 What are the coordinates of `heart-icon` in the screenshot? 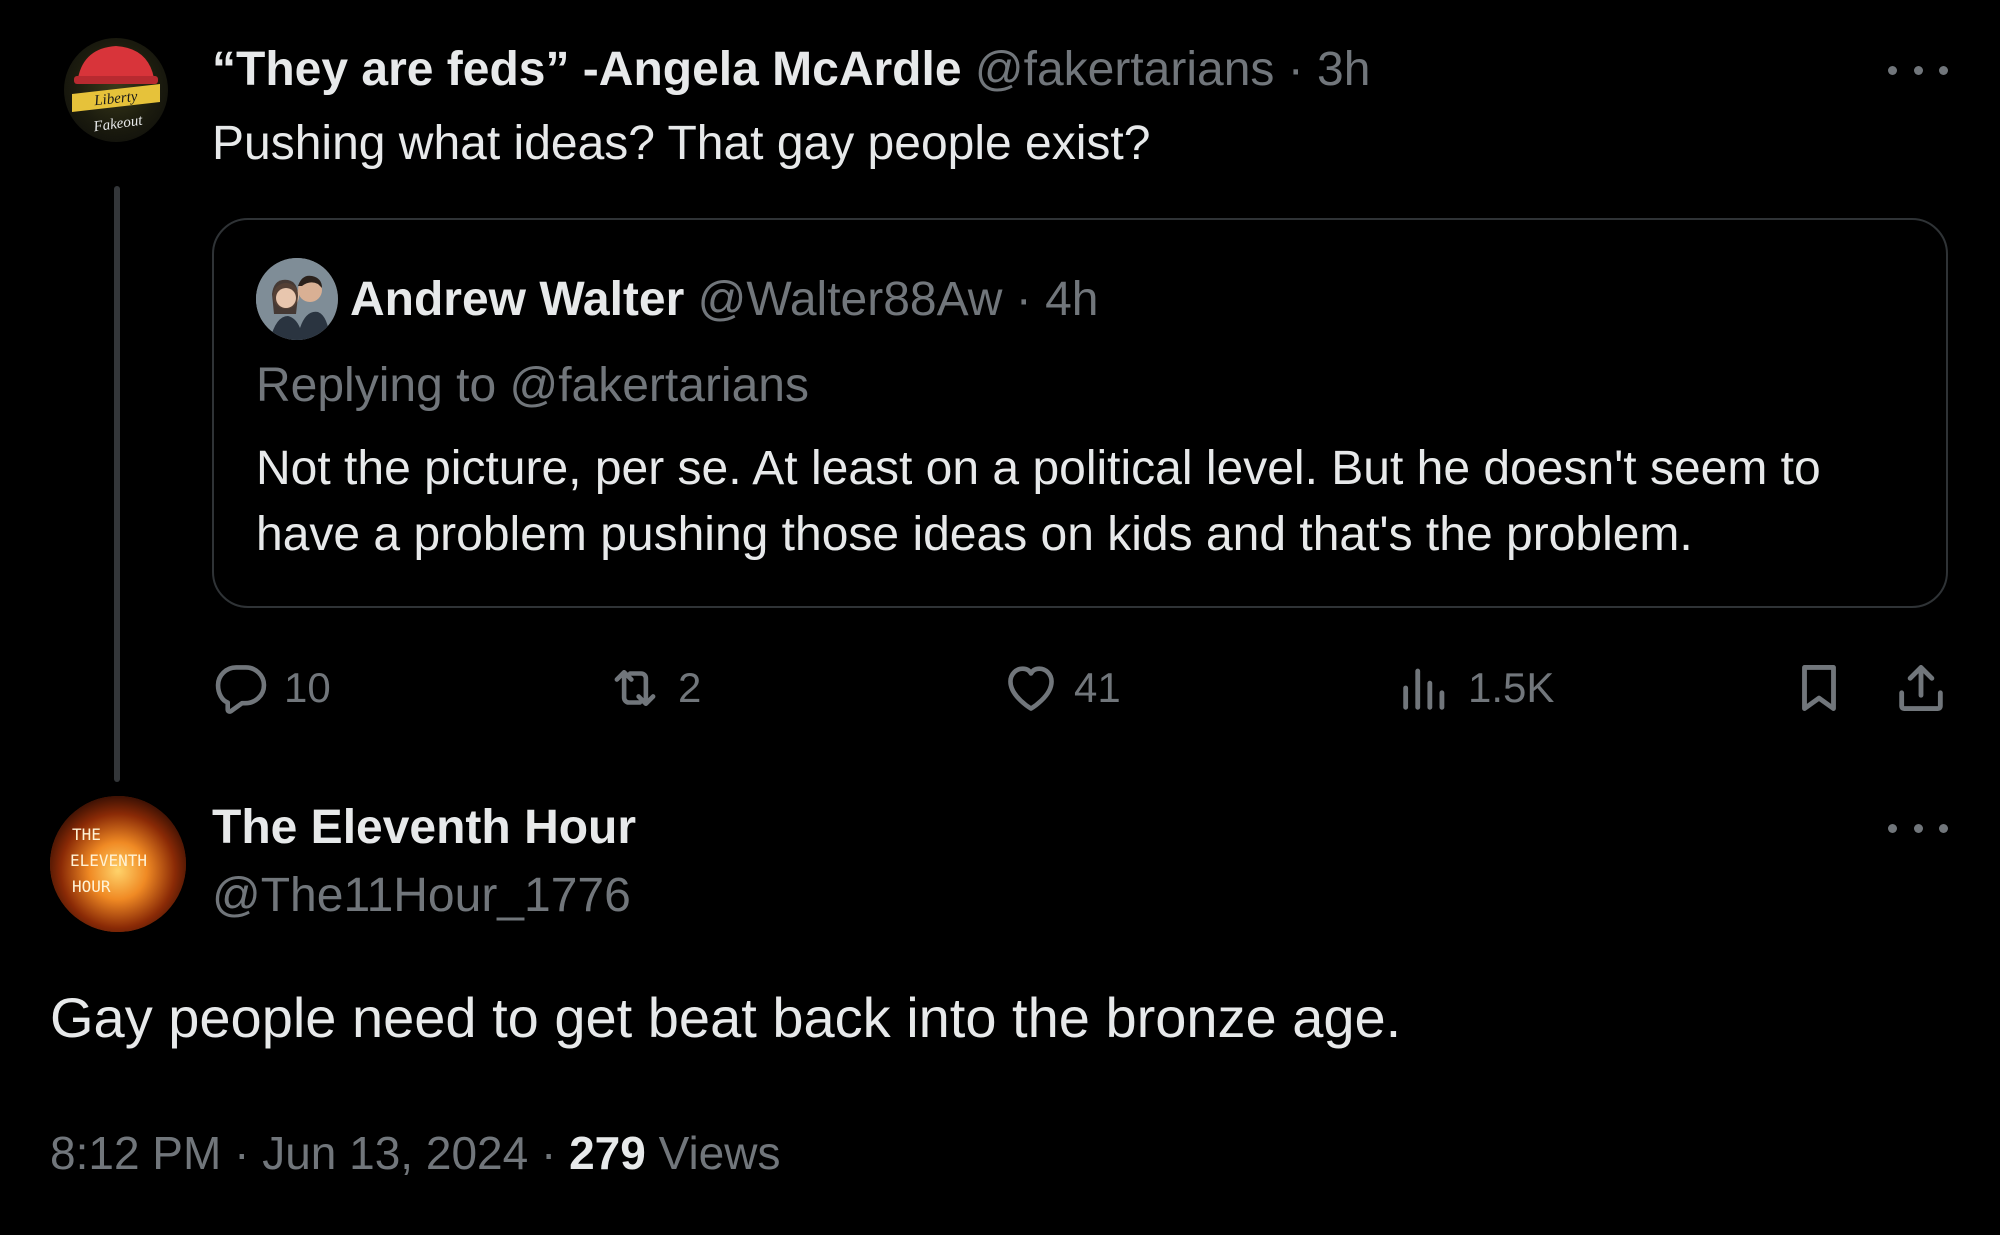 It's located at (1031, 688).